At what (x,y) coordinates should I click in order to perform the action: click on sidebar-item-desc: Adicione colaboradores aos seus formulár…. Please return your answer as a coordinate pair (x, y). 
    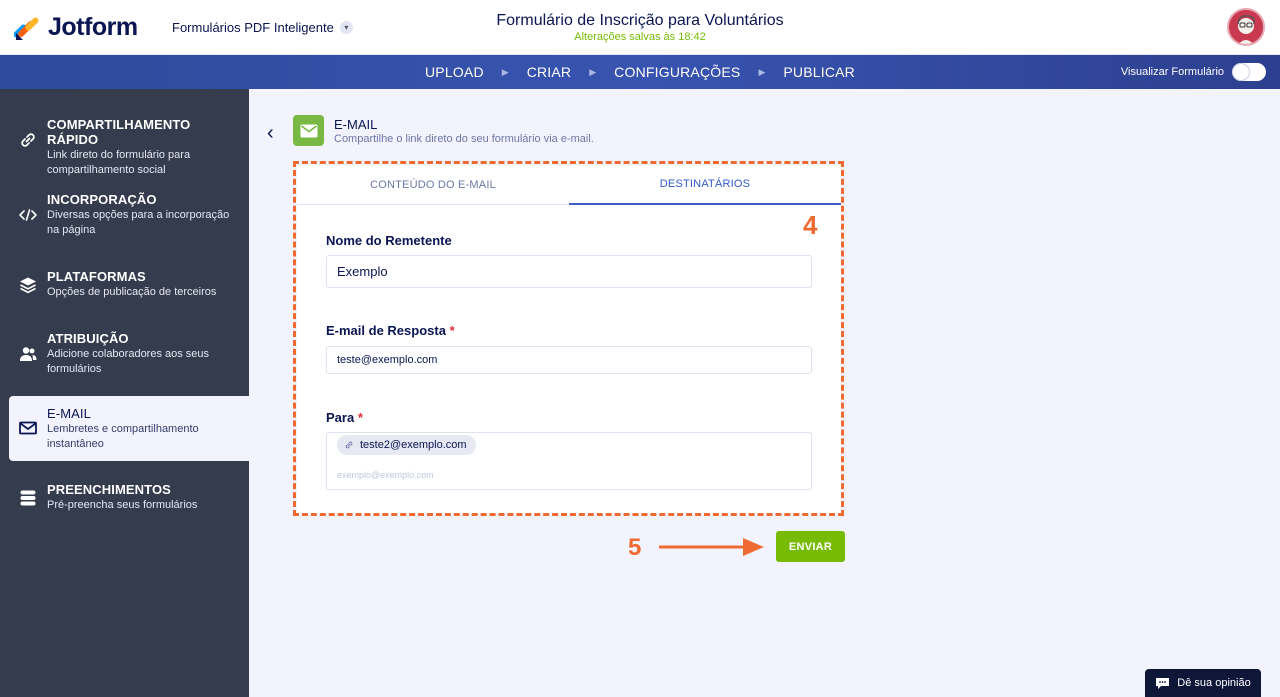
    Looking at the image, I should click on (128, 361).